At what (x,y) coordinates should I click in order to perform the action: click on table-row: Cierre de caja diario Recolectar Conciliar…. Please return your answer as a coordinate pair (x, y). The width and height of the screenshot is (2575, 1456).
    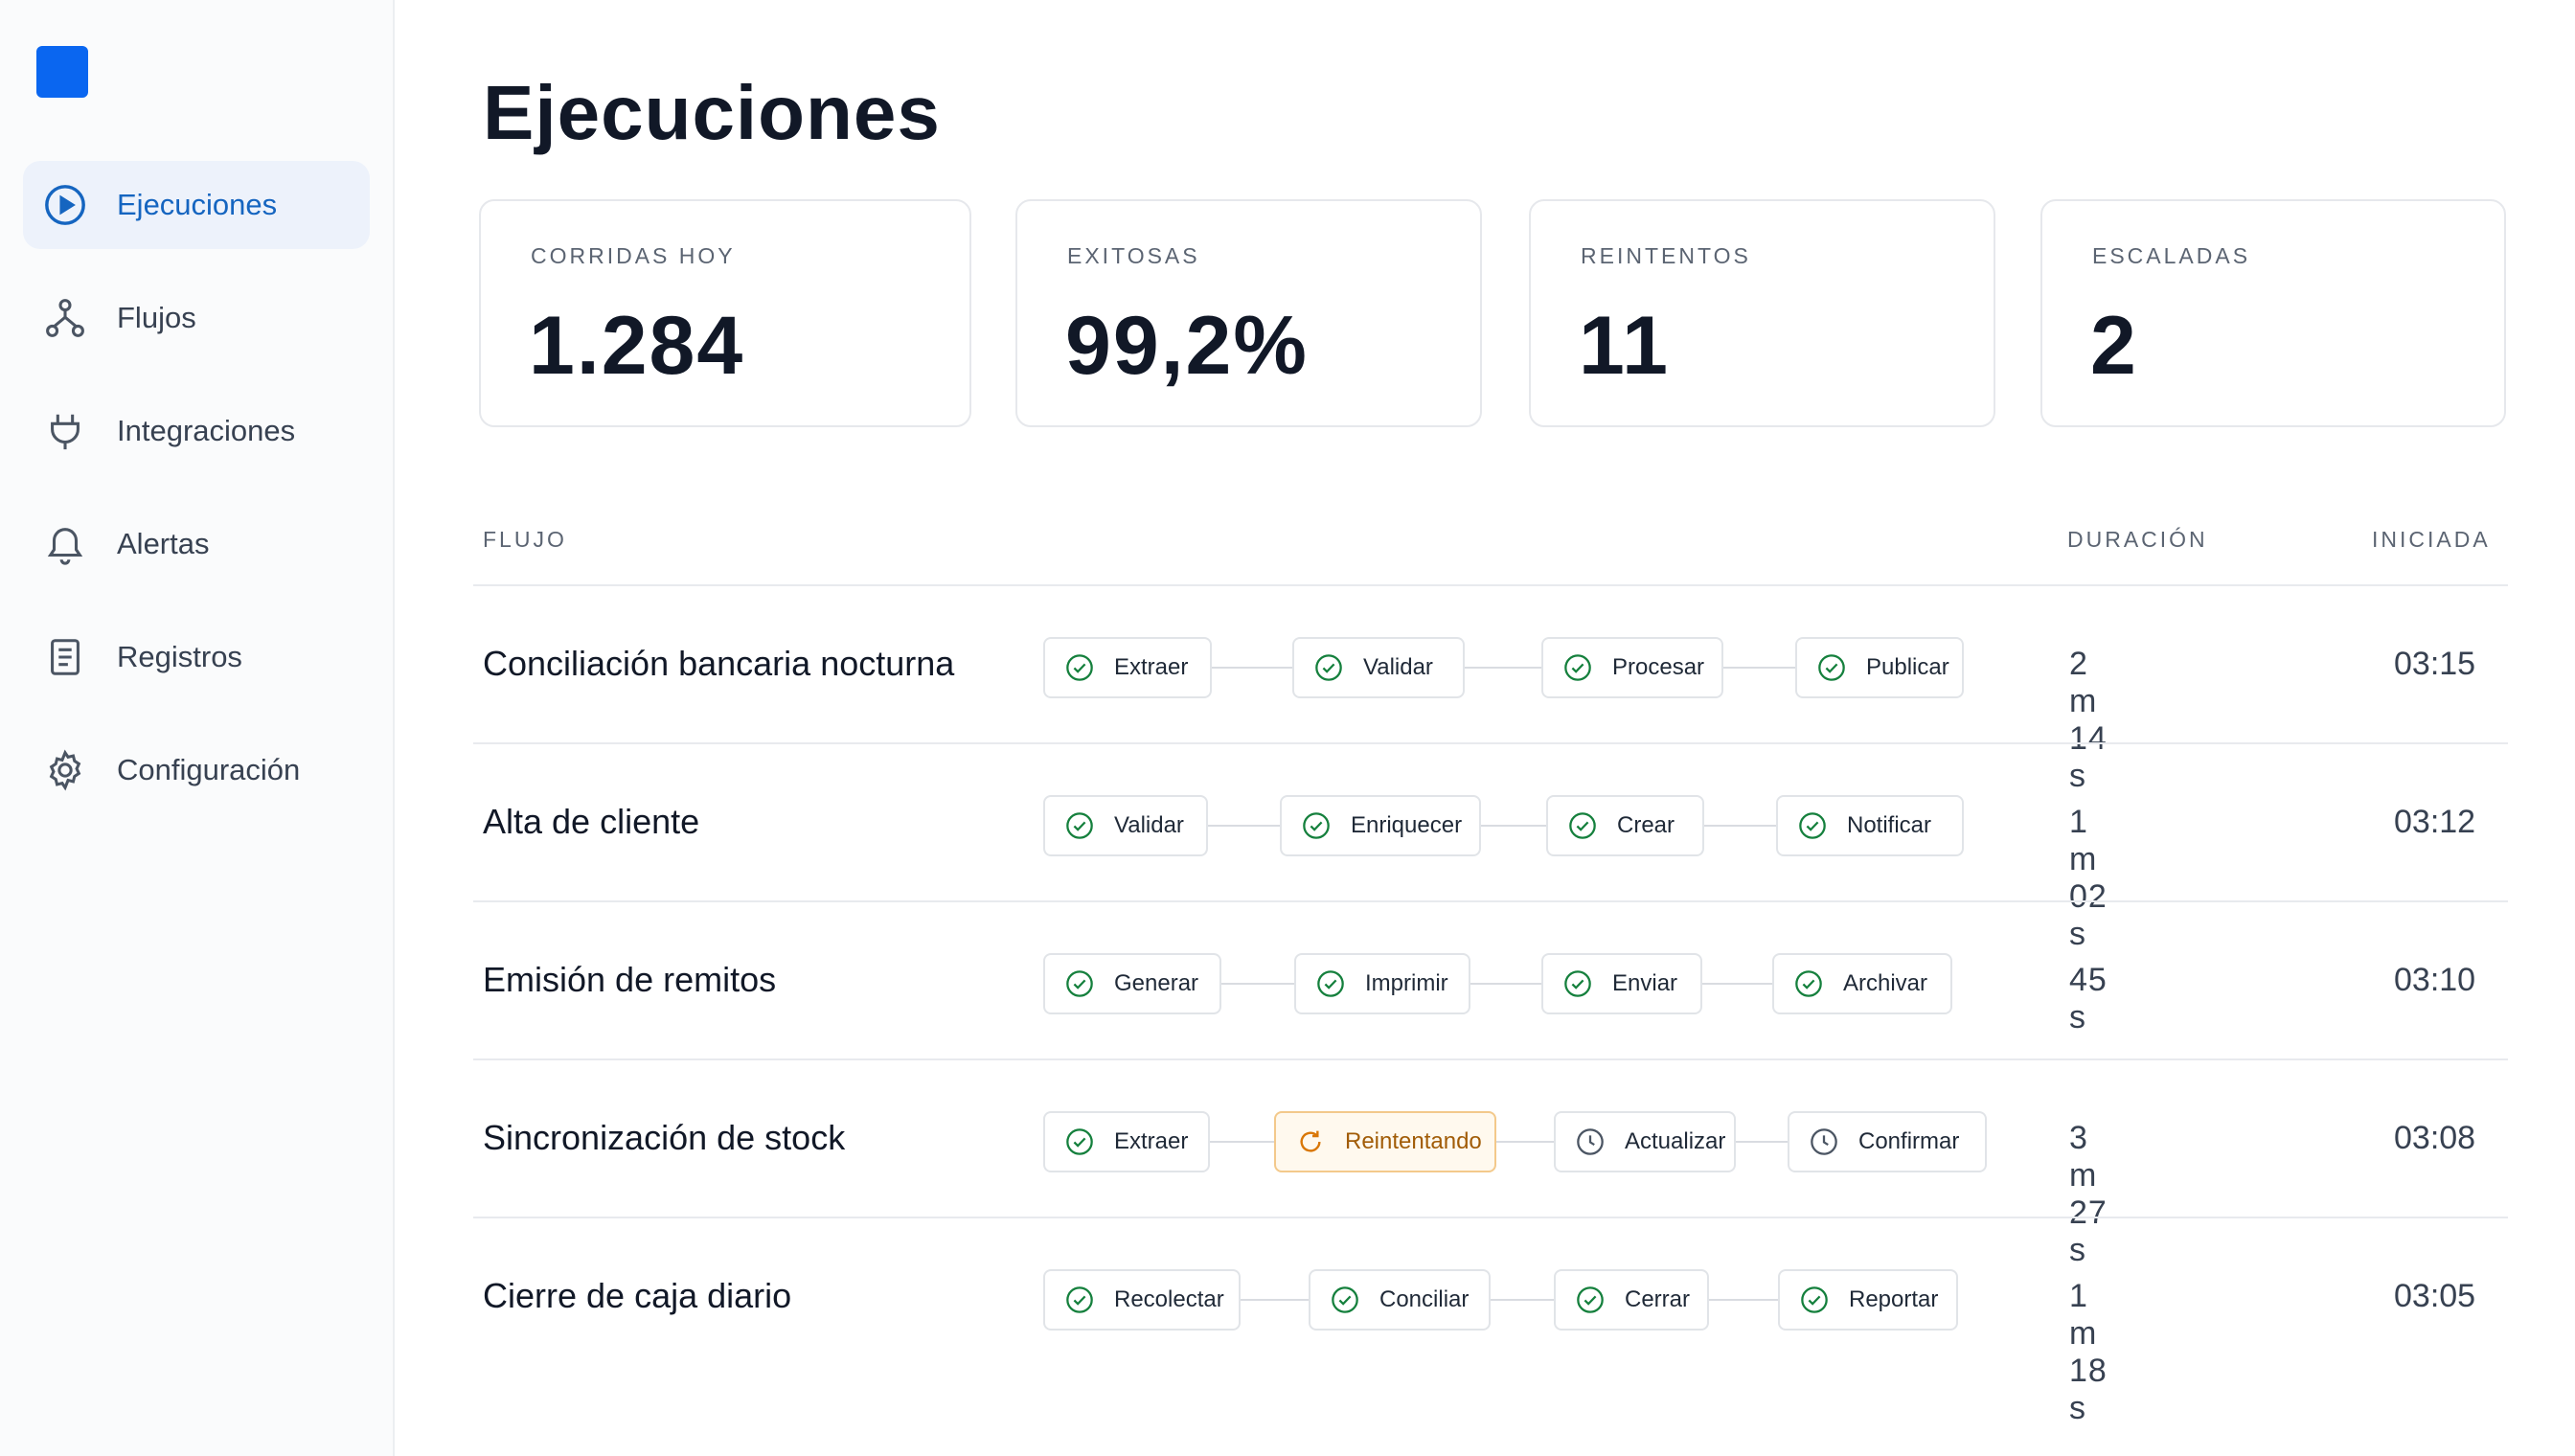
    Looking at the image, I should click on (1490, 1321).